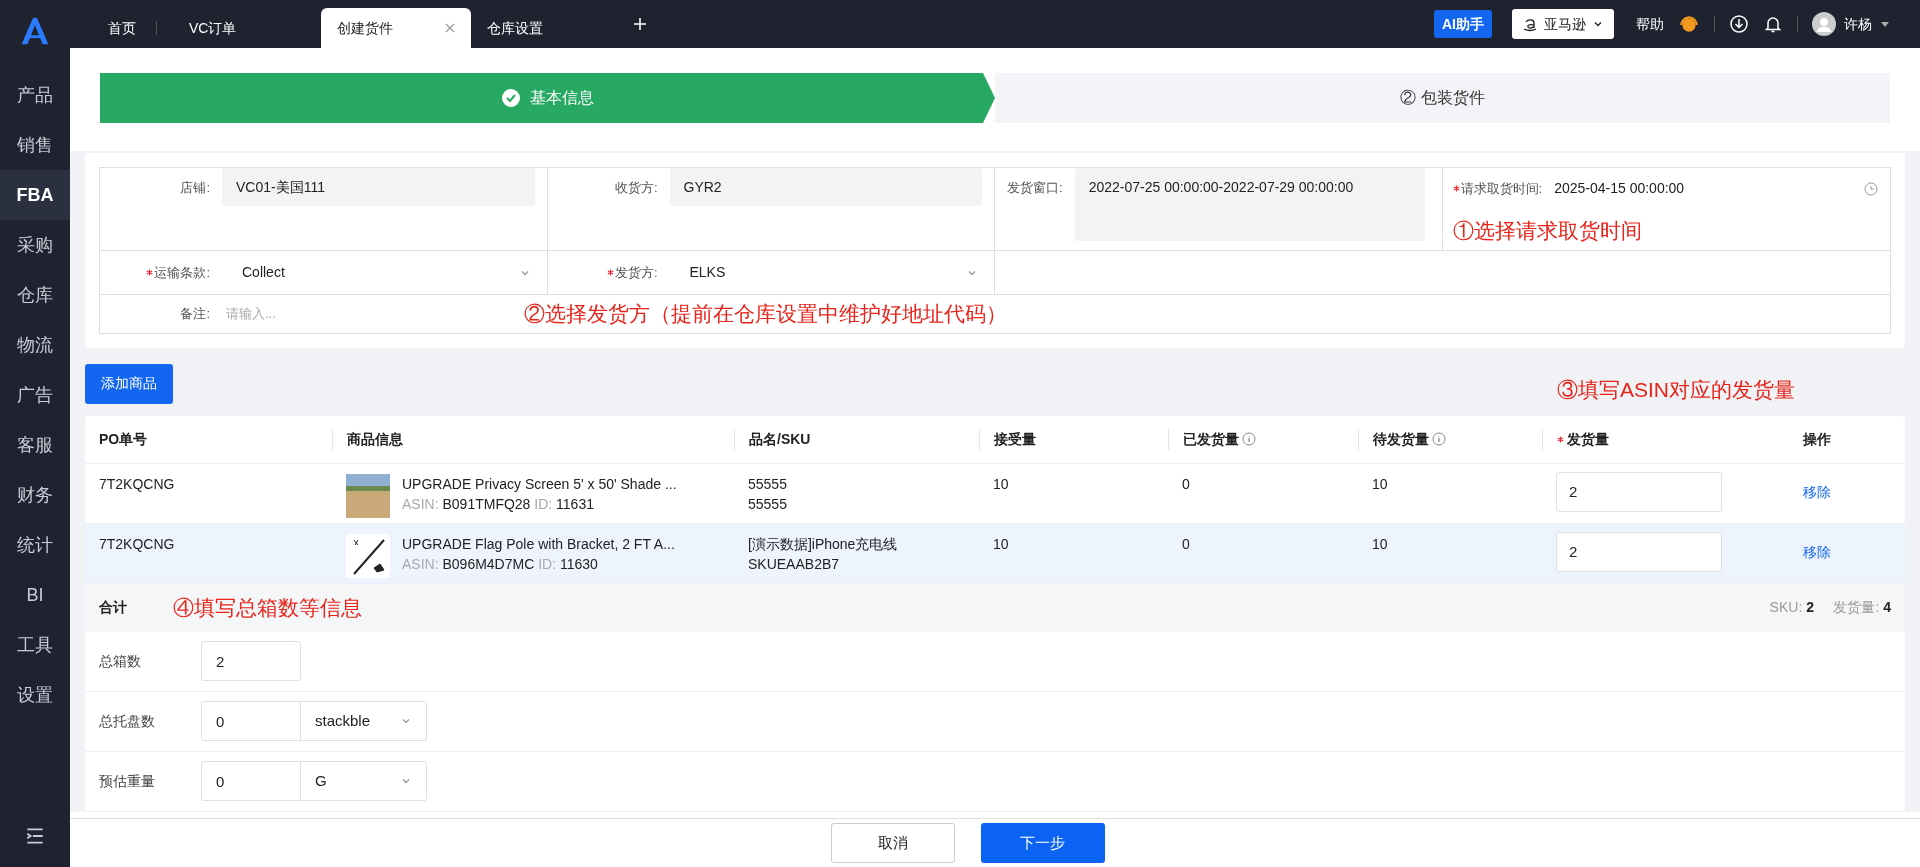 The image size is (1920, 867). I want to click on step: ② 包装货件, so click(1442, 98).